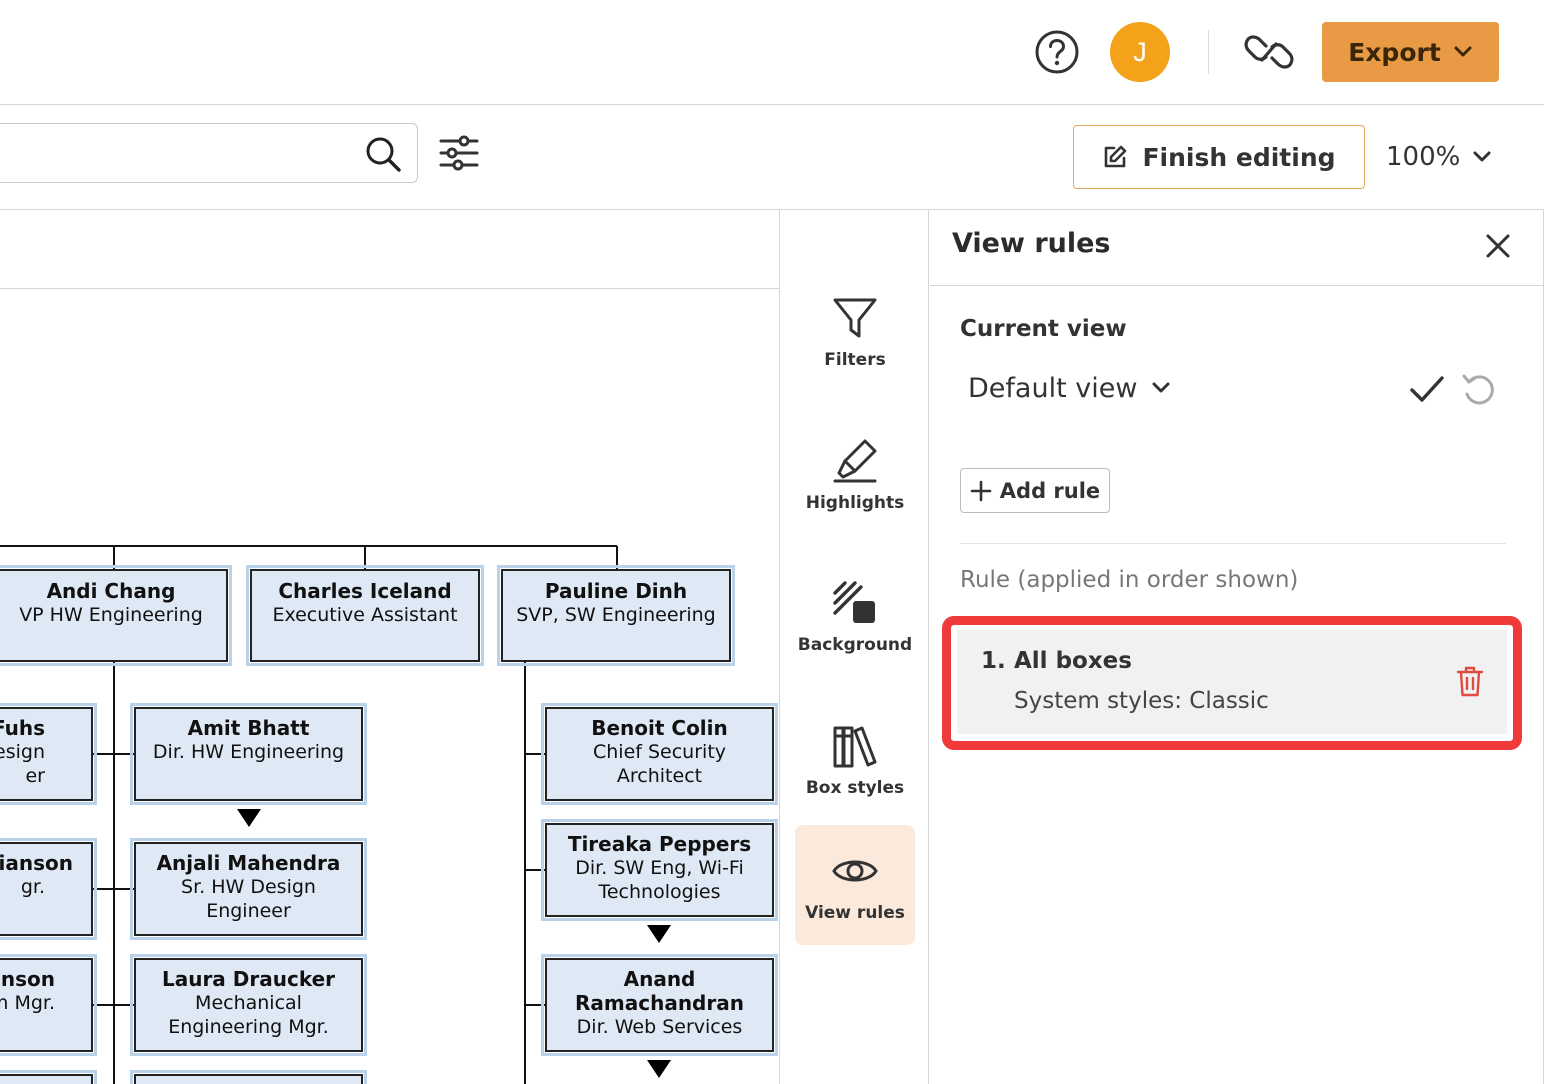 The image size is (1544, 1084). I want to click on funnel-icon, so click(855, 318).